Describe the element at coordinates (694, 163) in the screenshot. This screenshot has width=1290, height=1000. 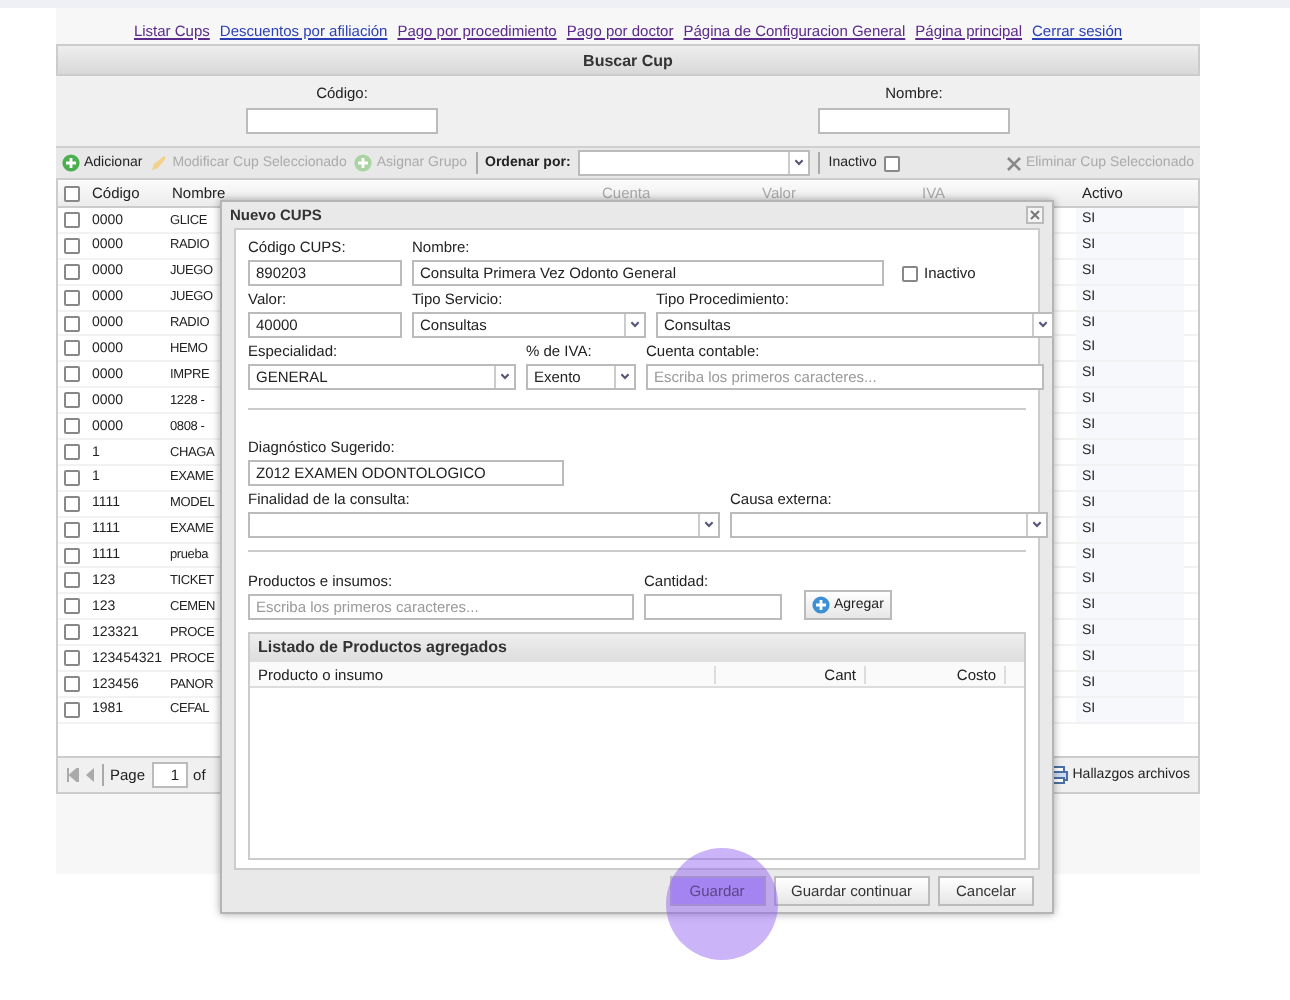
I see `sort-select` at that location.